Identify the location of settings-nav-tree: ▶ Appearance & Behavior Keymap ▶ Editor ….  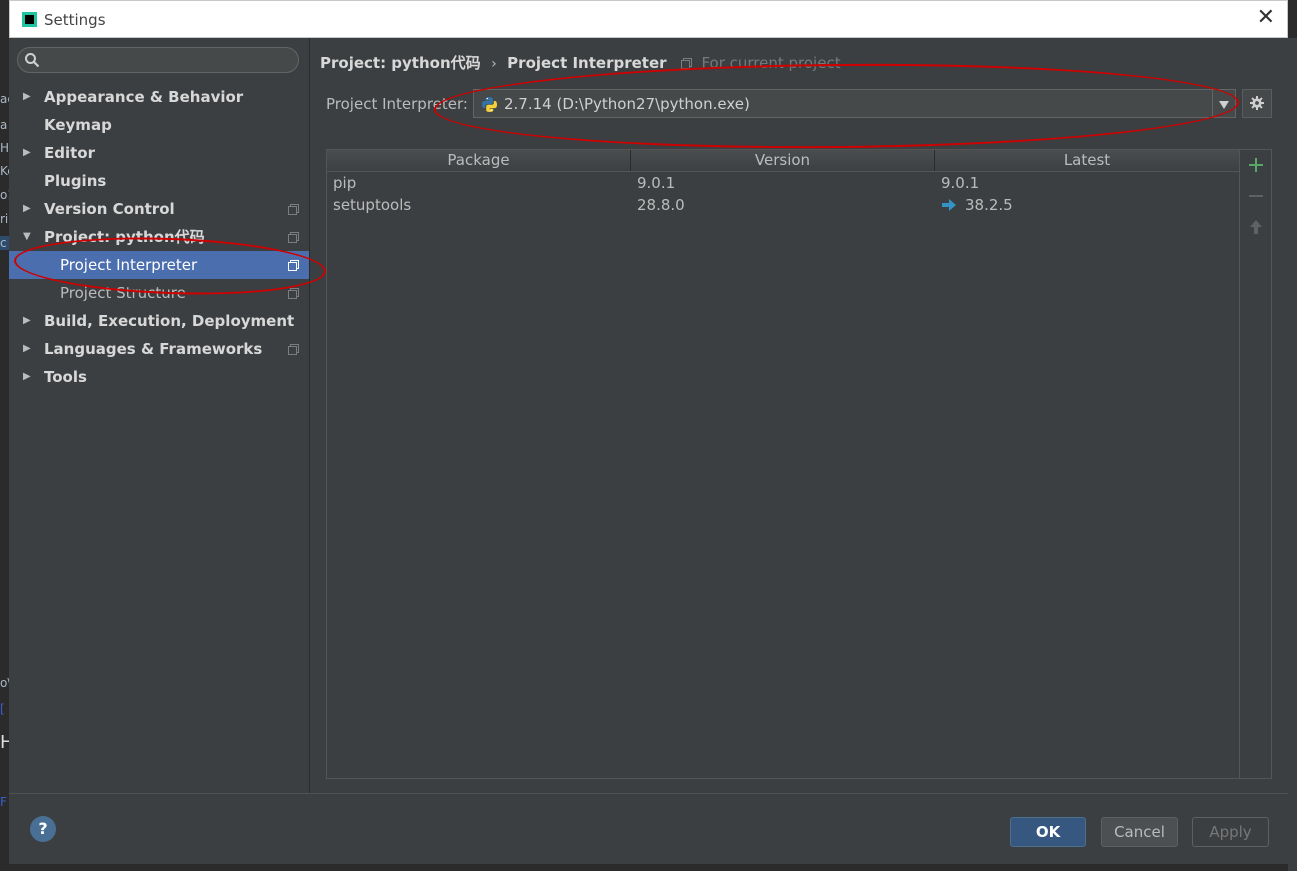
(159, 237).